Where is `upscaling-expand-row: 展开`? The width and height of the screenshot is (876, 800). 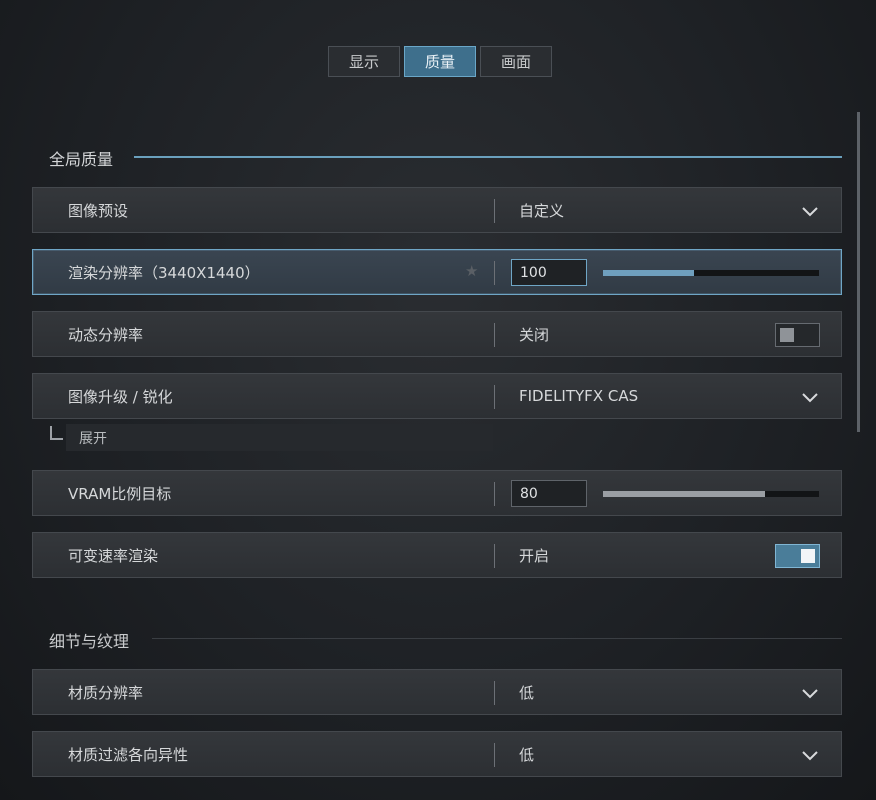 upscaling-expand-row: 展开 is located at coordinates (279, 437).